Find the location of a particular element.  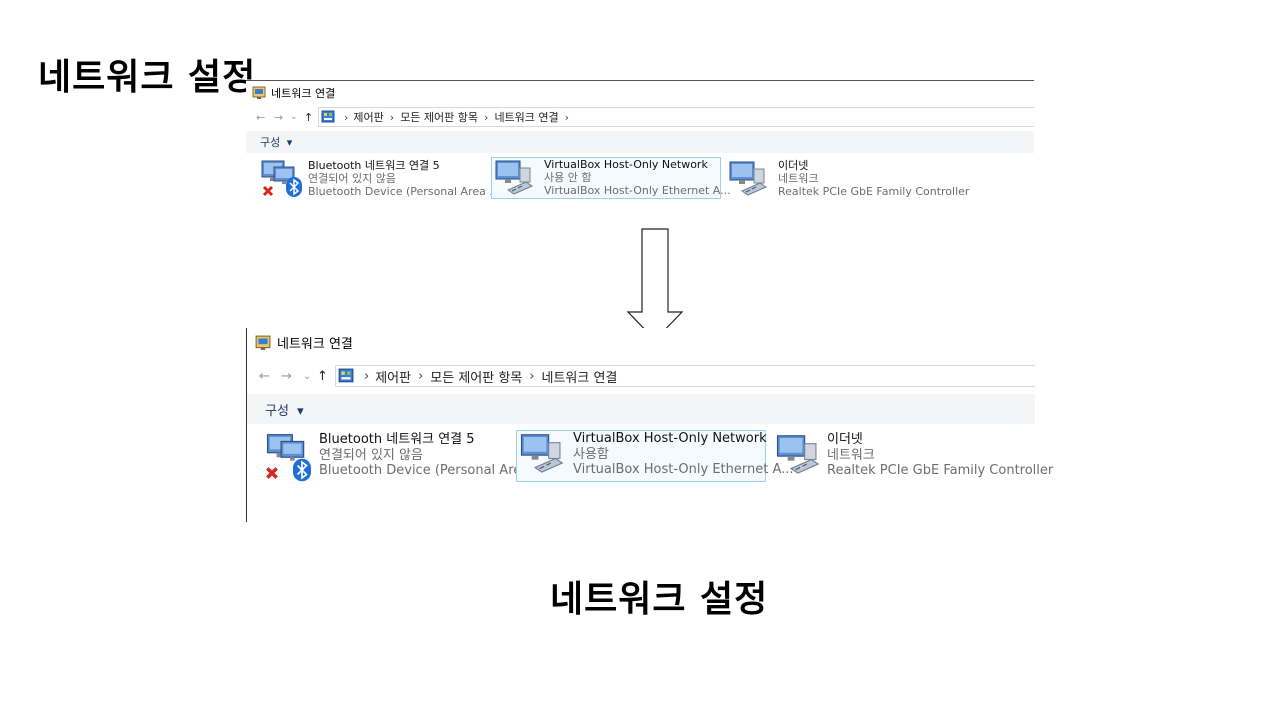

address-bar-row: ← → ⌄ ↑ › 제어판 › 모든 제어판 항목 › 네트워크 연결 is located at coordinates (641, 376).